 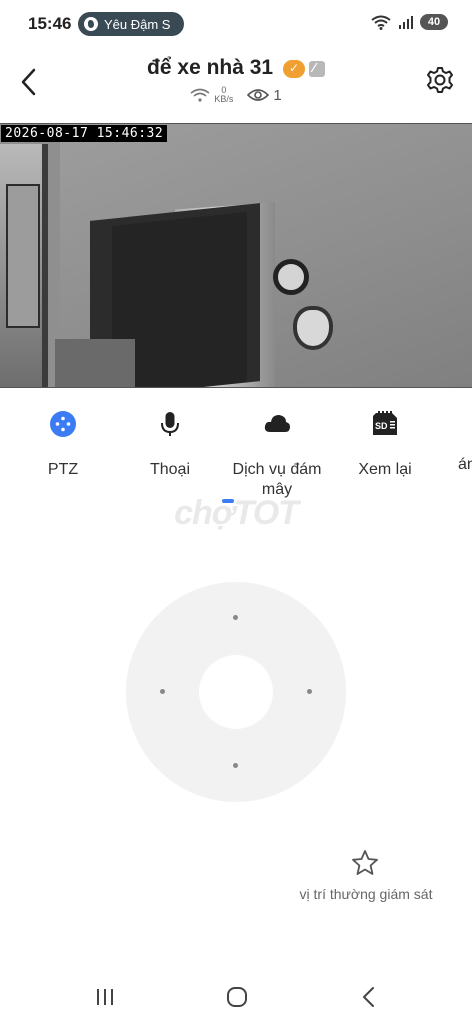 I want to click on bitrate-unit: KB/s, so click(x=224, y=99).